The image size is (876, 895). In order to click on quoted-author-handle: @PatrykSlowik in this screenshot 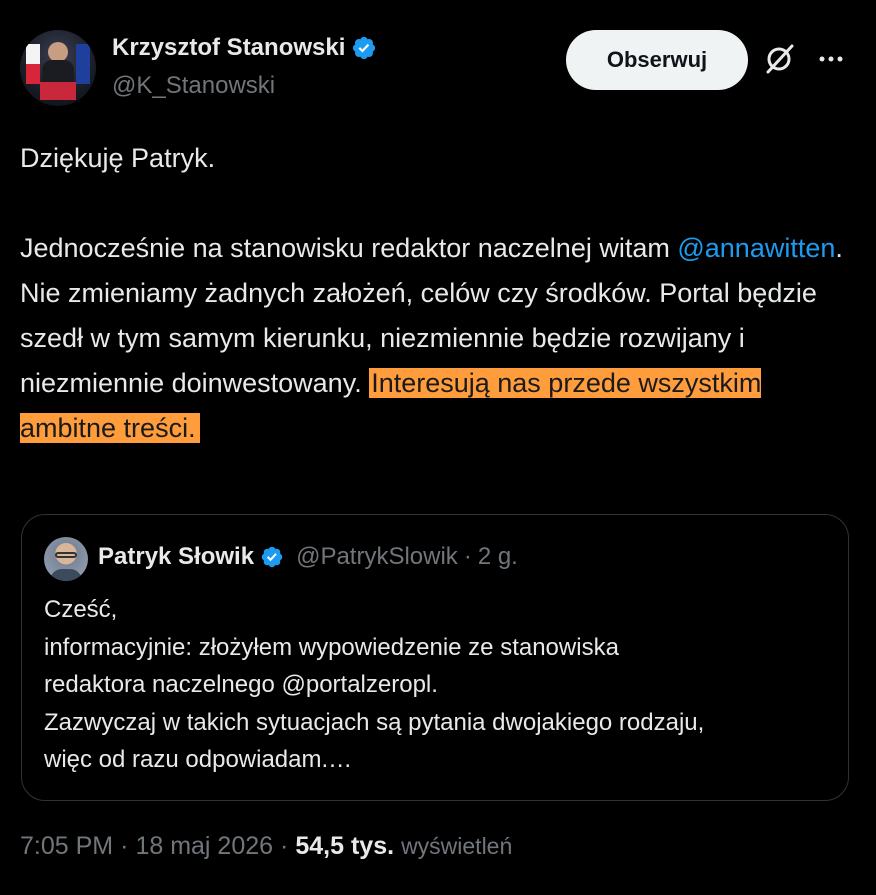, I will do `click(377, 557)`.